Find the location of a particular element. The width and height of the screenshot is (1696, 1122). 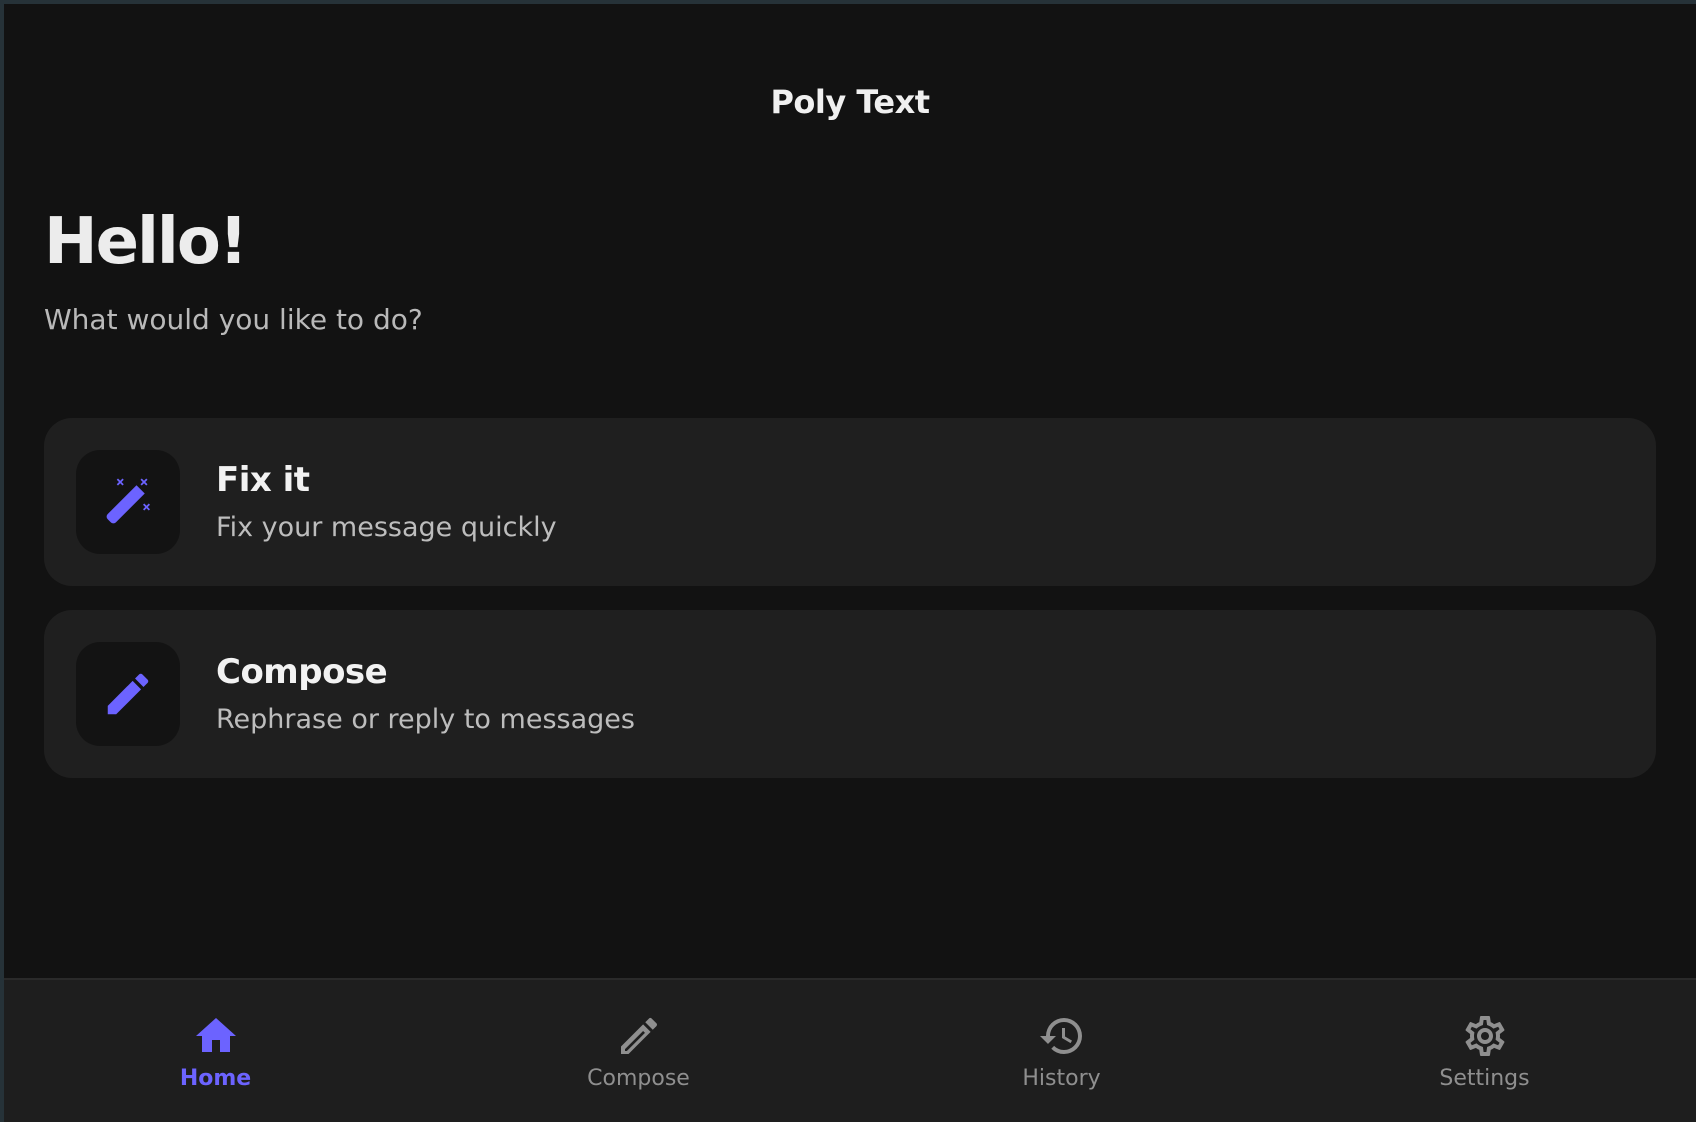

nav-item-home: Home is located at coordinates (215, 1051).